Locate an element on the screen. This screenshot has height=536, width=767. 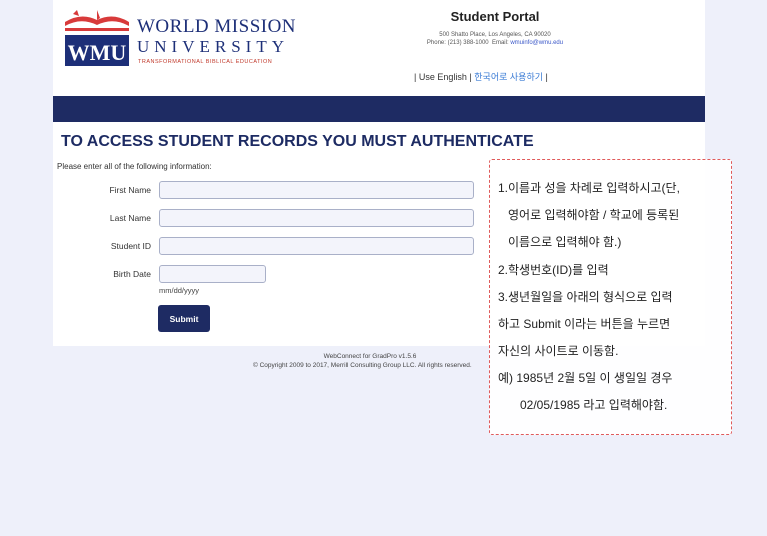
student-id-input is located at coordinates (316, 246).